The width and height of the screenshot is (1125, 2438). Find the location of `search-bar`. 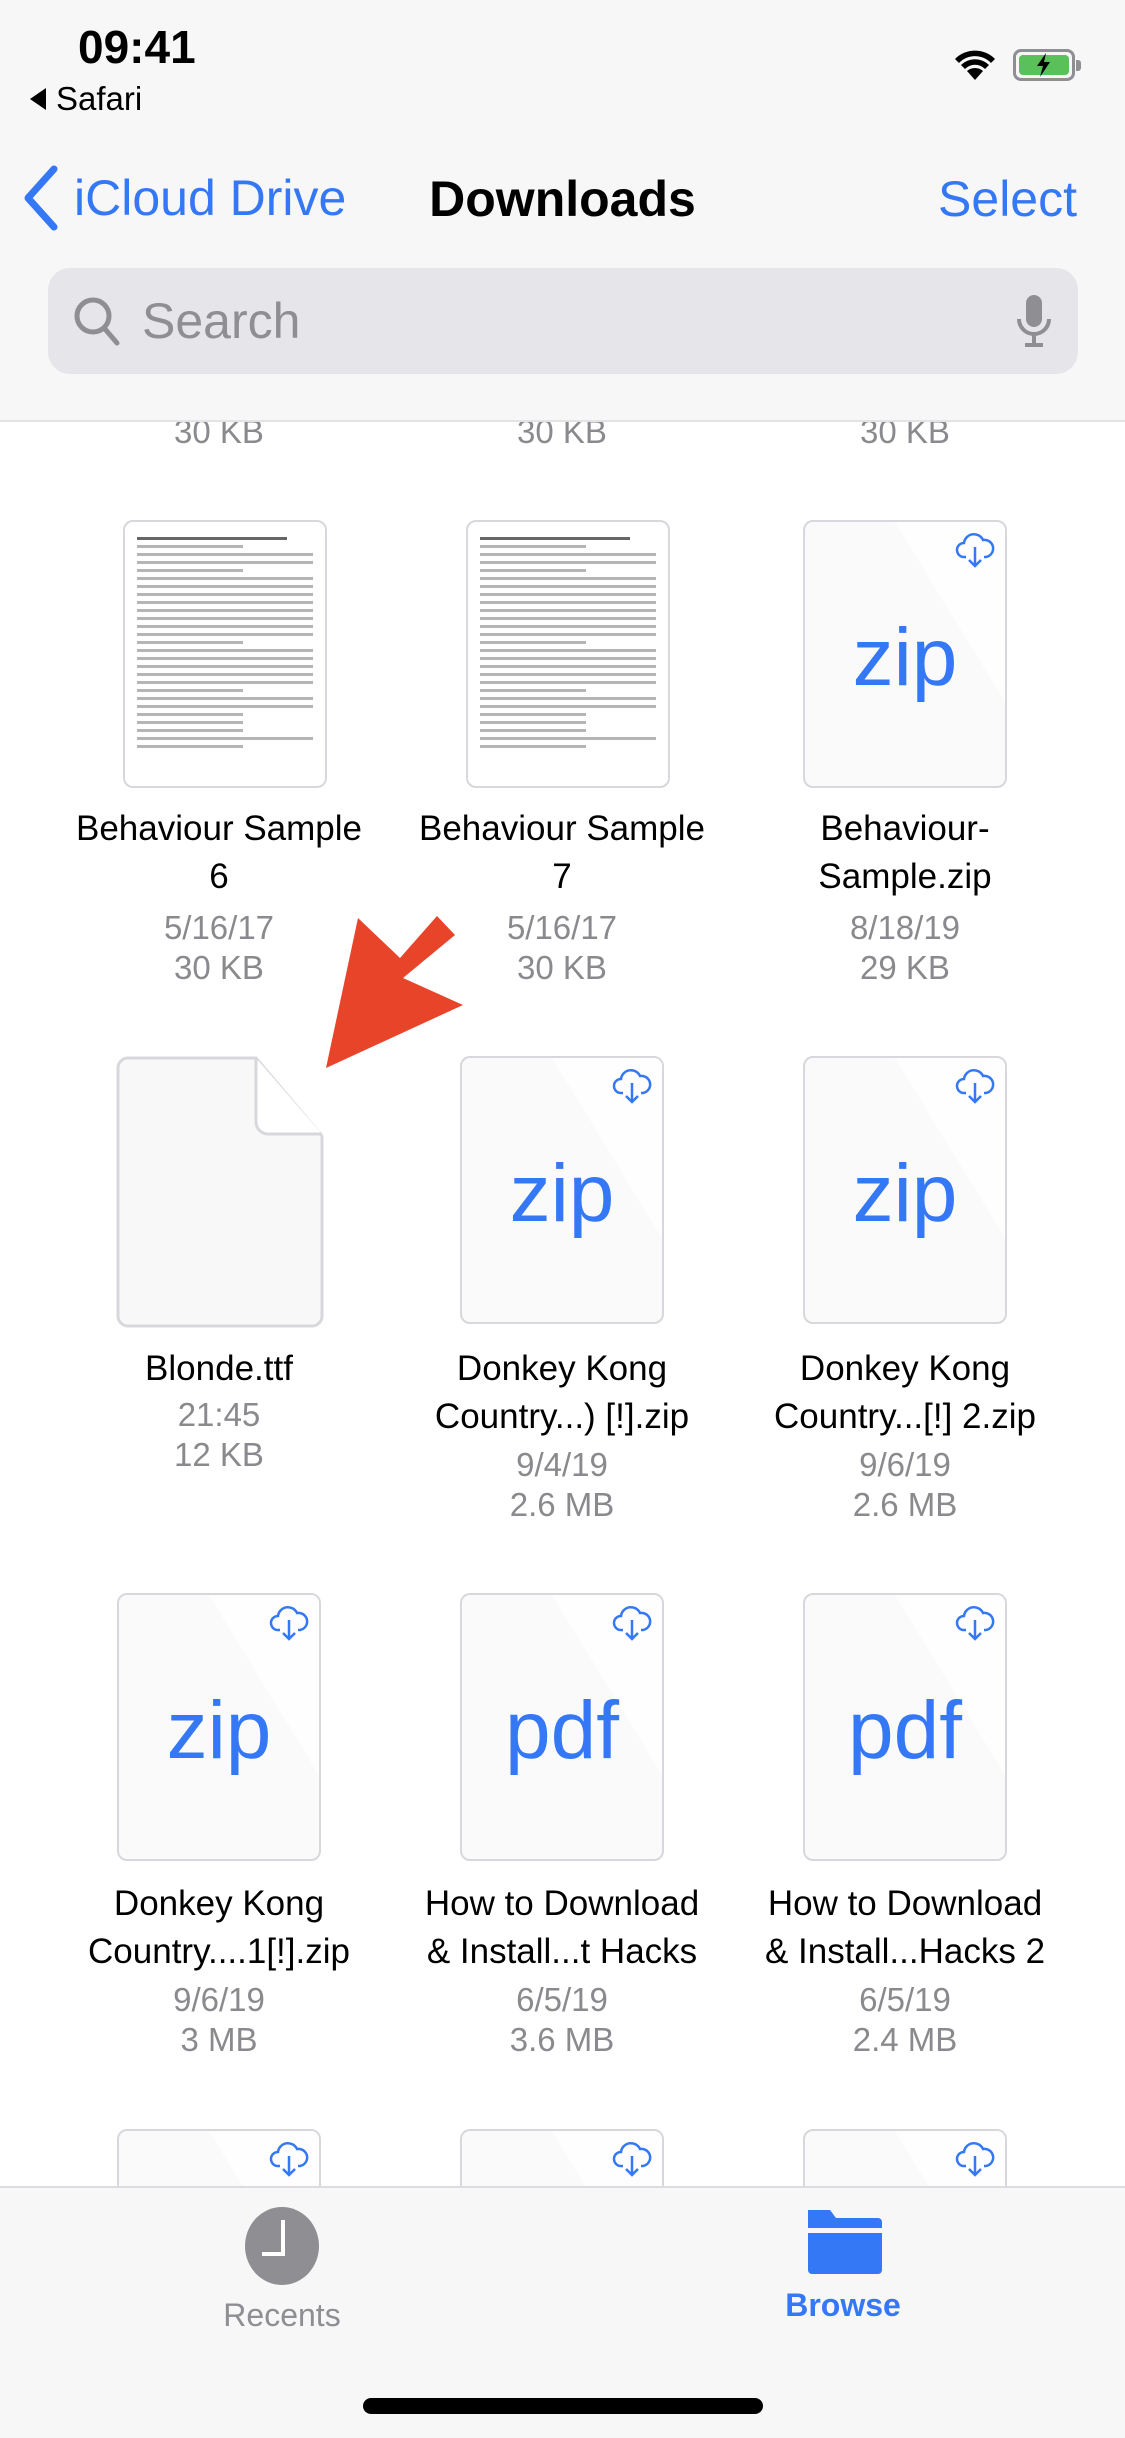

search-bar is located at coordinates (563, 321).